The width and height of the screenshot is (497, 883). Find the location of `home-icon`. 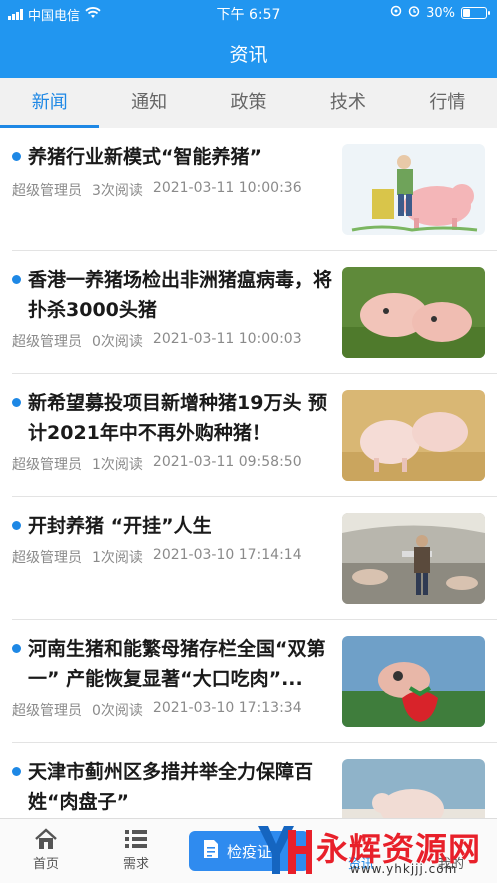

home-icon is located at coordinates (46, 839).